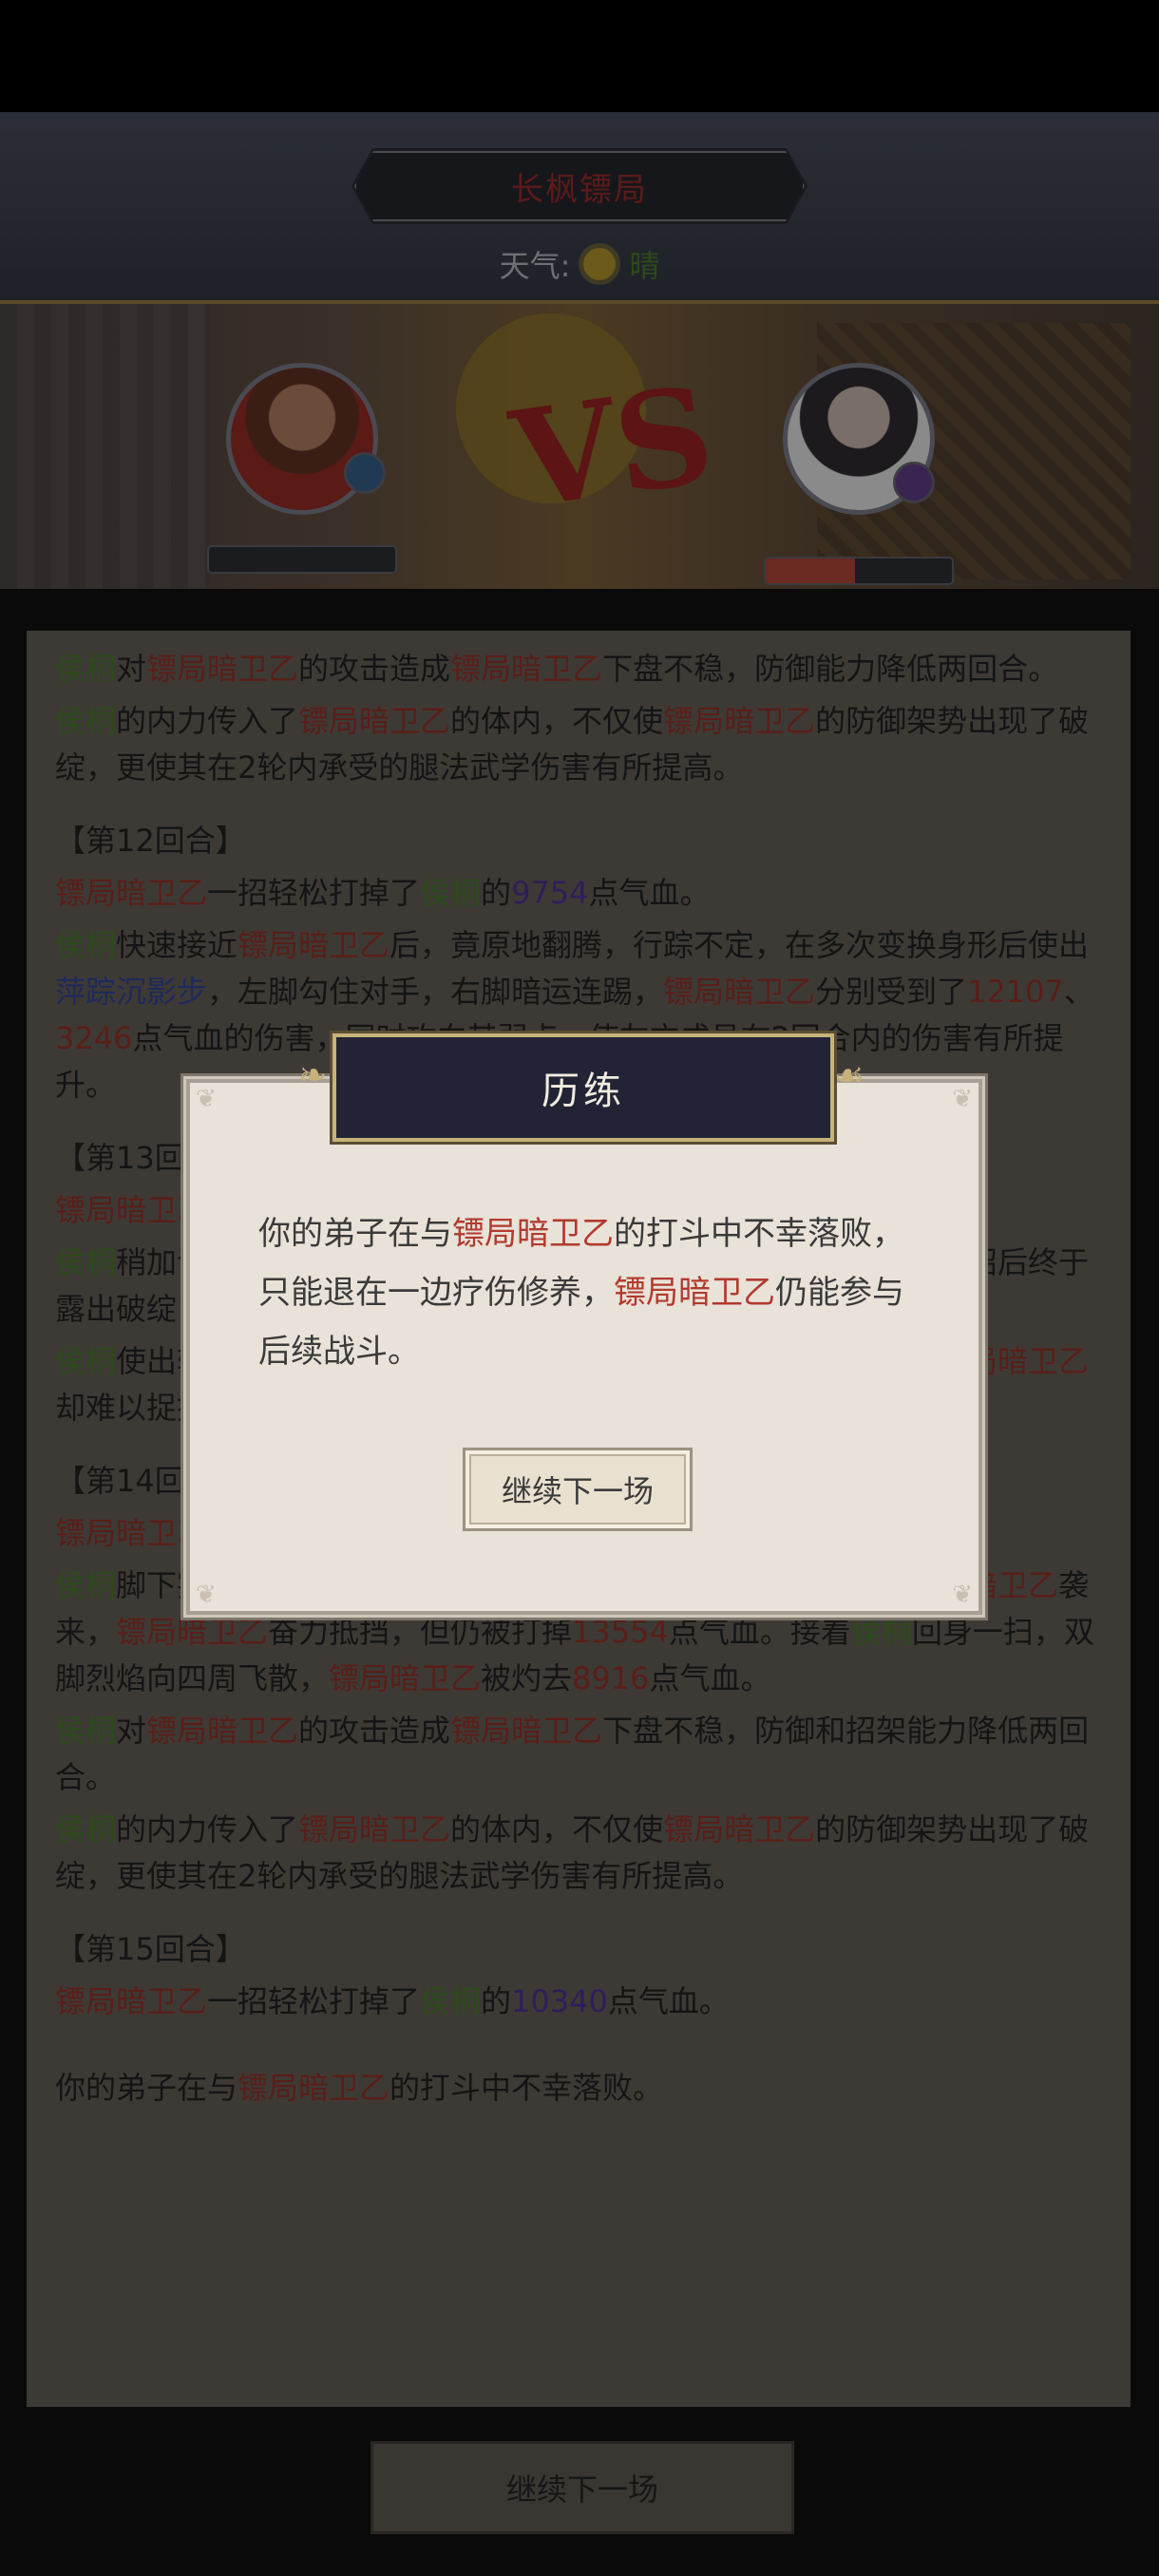  Describe the element at coordinates (527, 1678) in the screenshot. I see `log-text-segment: 被灼去` at that location.